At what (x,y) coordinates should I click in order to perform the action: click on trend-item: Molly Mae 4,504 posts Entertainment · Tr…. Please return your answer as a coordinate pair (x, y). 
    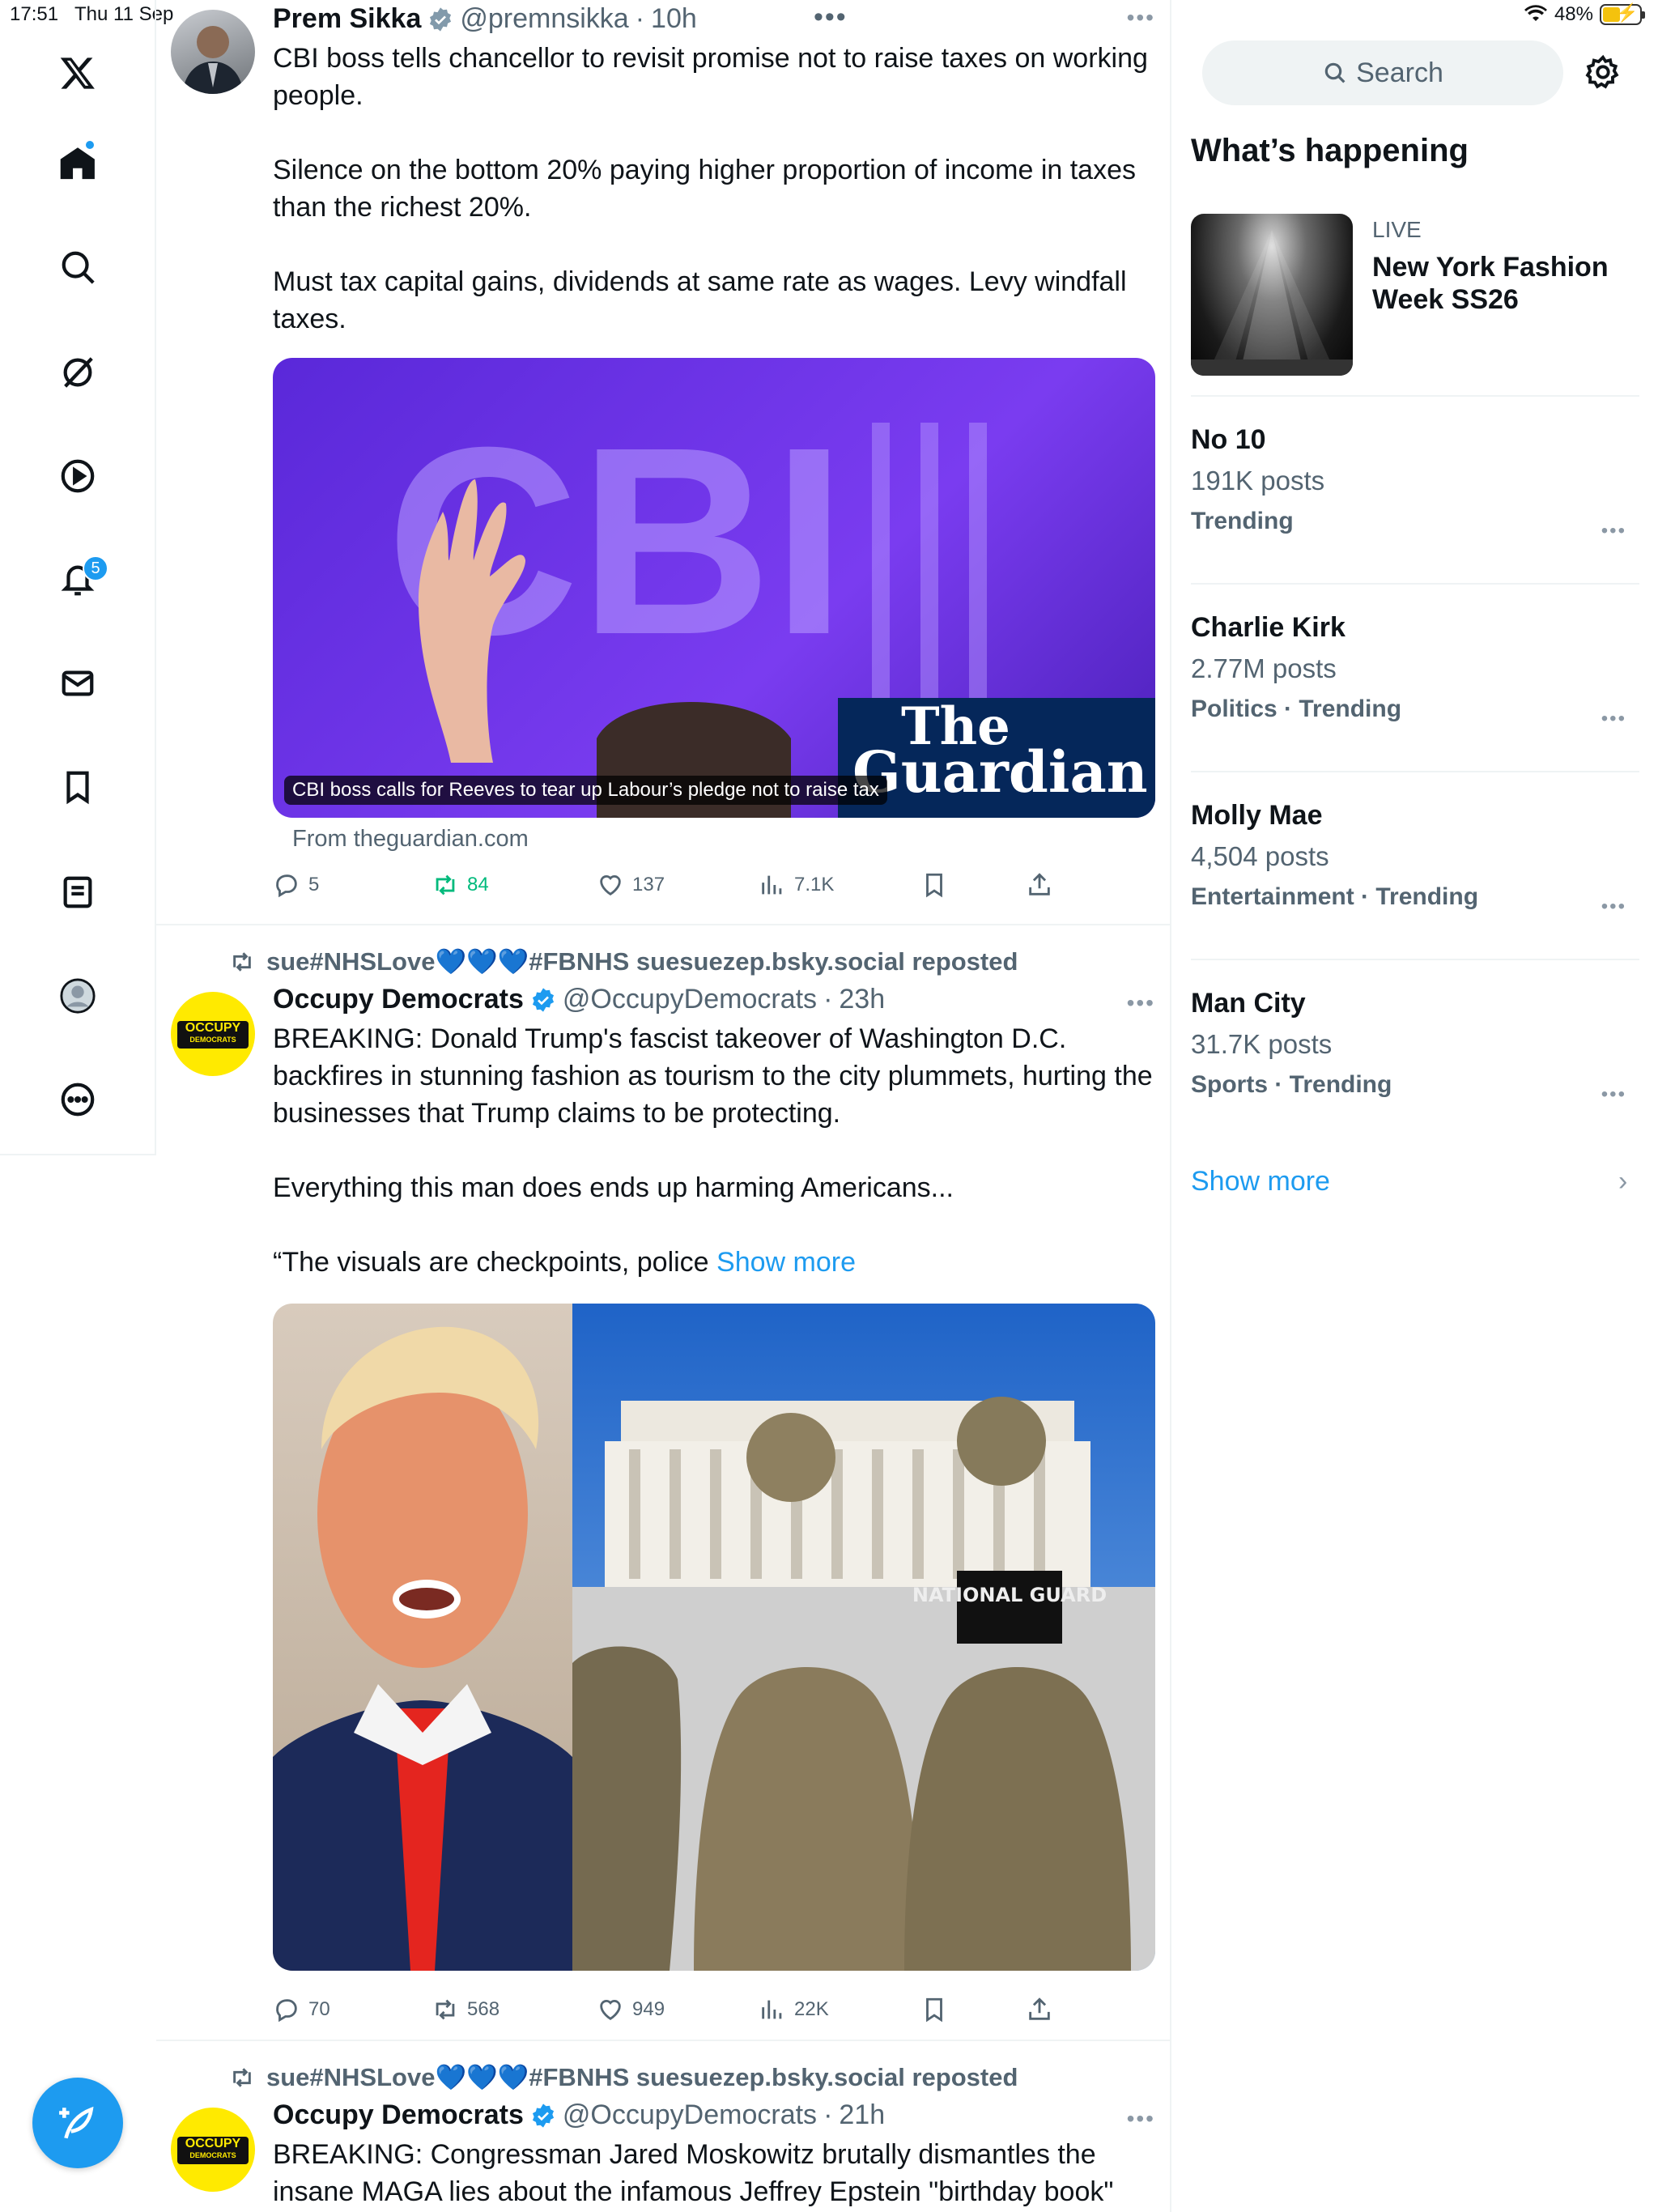
    Looking at the image, I should click on (1415, 880).